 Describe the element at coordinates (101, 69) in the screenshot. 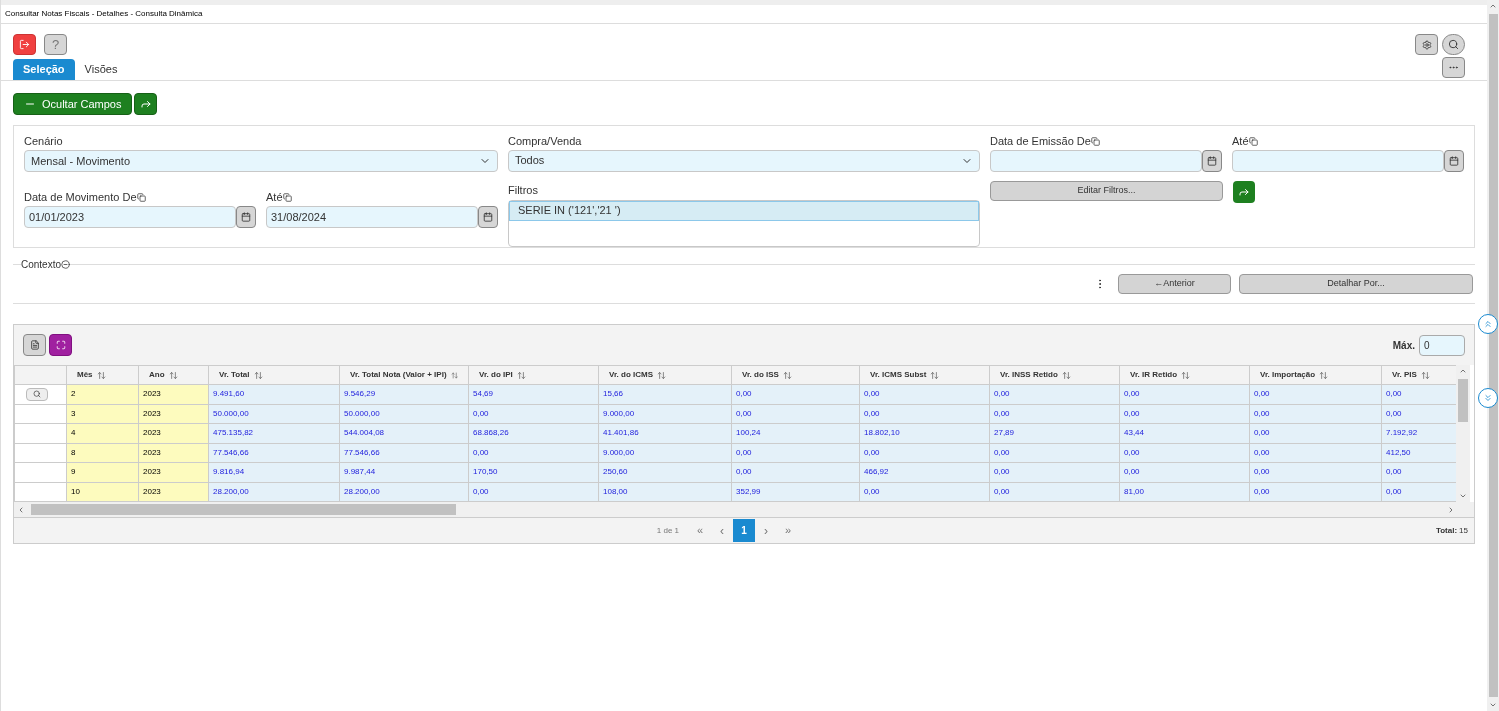

I see `tab: Visões` at that location.